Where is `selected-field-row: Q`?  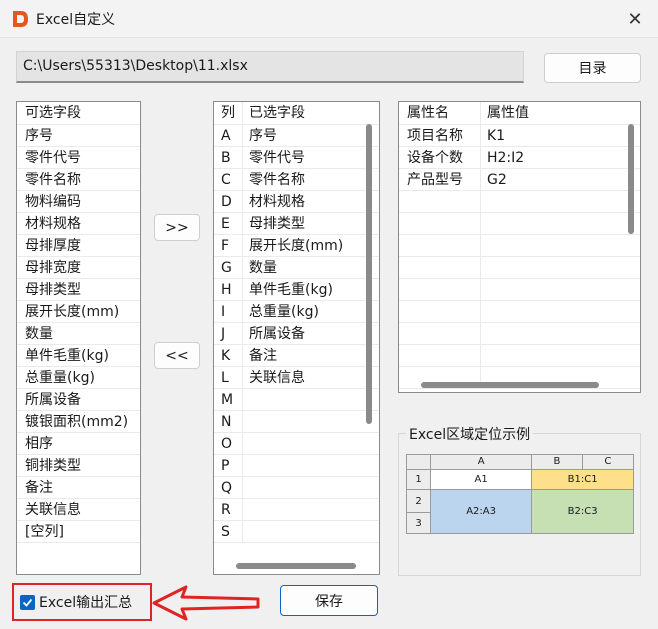 selected-field-row: Q is located at coordinates (296, 488).